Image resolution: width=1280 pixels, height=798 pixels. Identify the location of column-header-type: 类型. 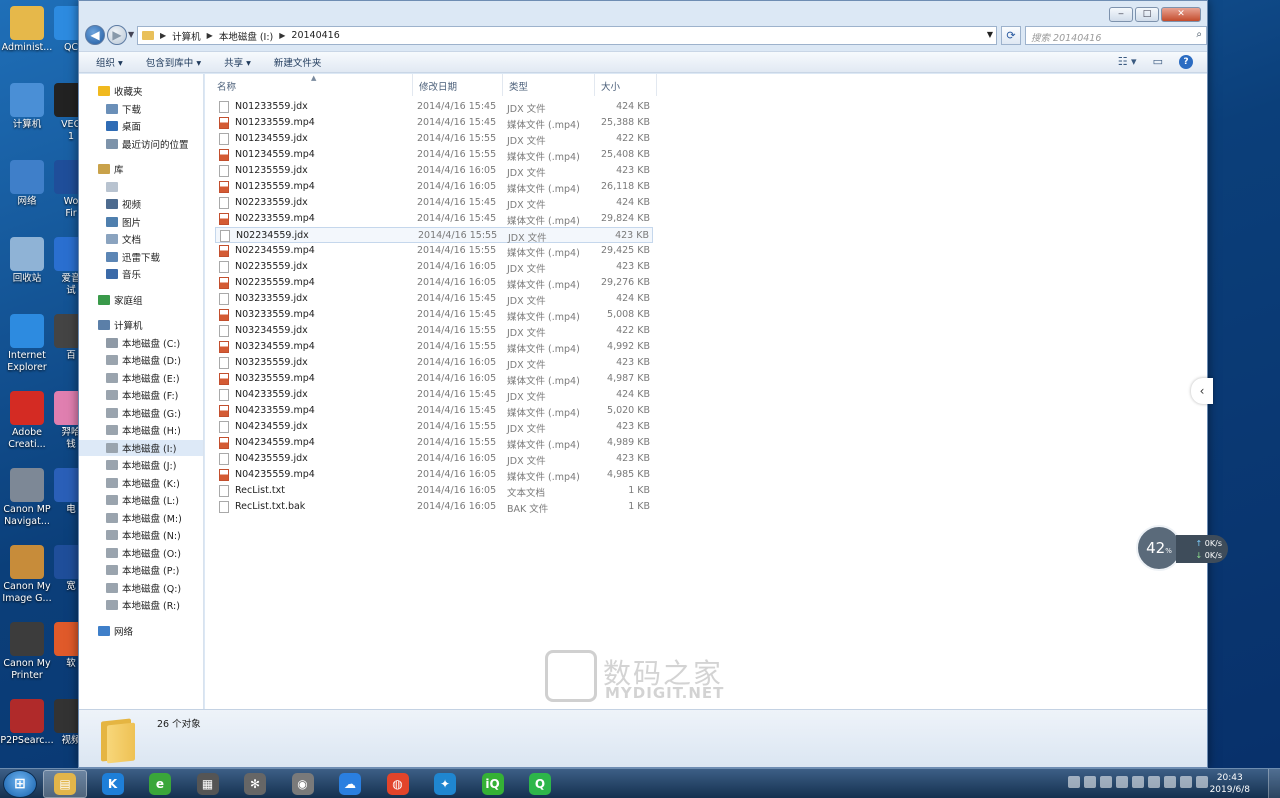
(549, 85).